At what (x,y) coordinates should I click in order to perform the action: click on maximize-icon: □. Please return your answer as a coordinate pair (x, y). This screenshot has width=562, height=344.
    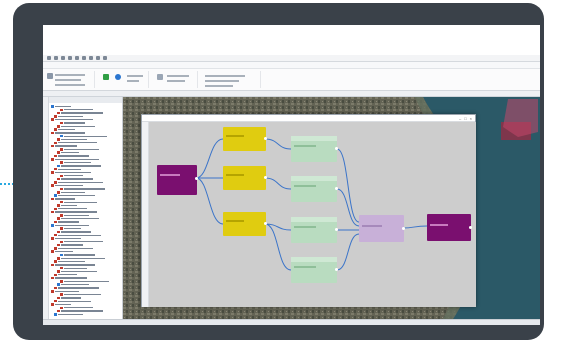
    Looking at the image, I should click on (465, 118).